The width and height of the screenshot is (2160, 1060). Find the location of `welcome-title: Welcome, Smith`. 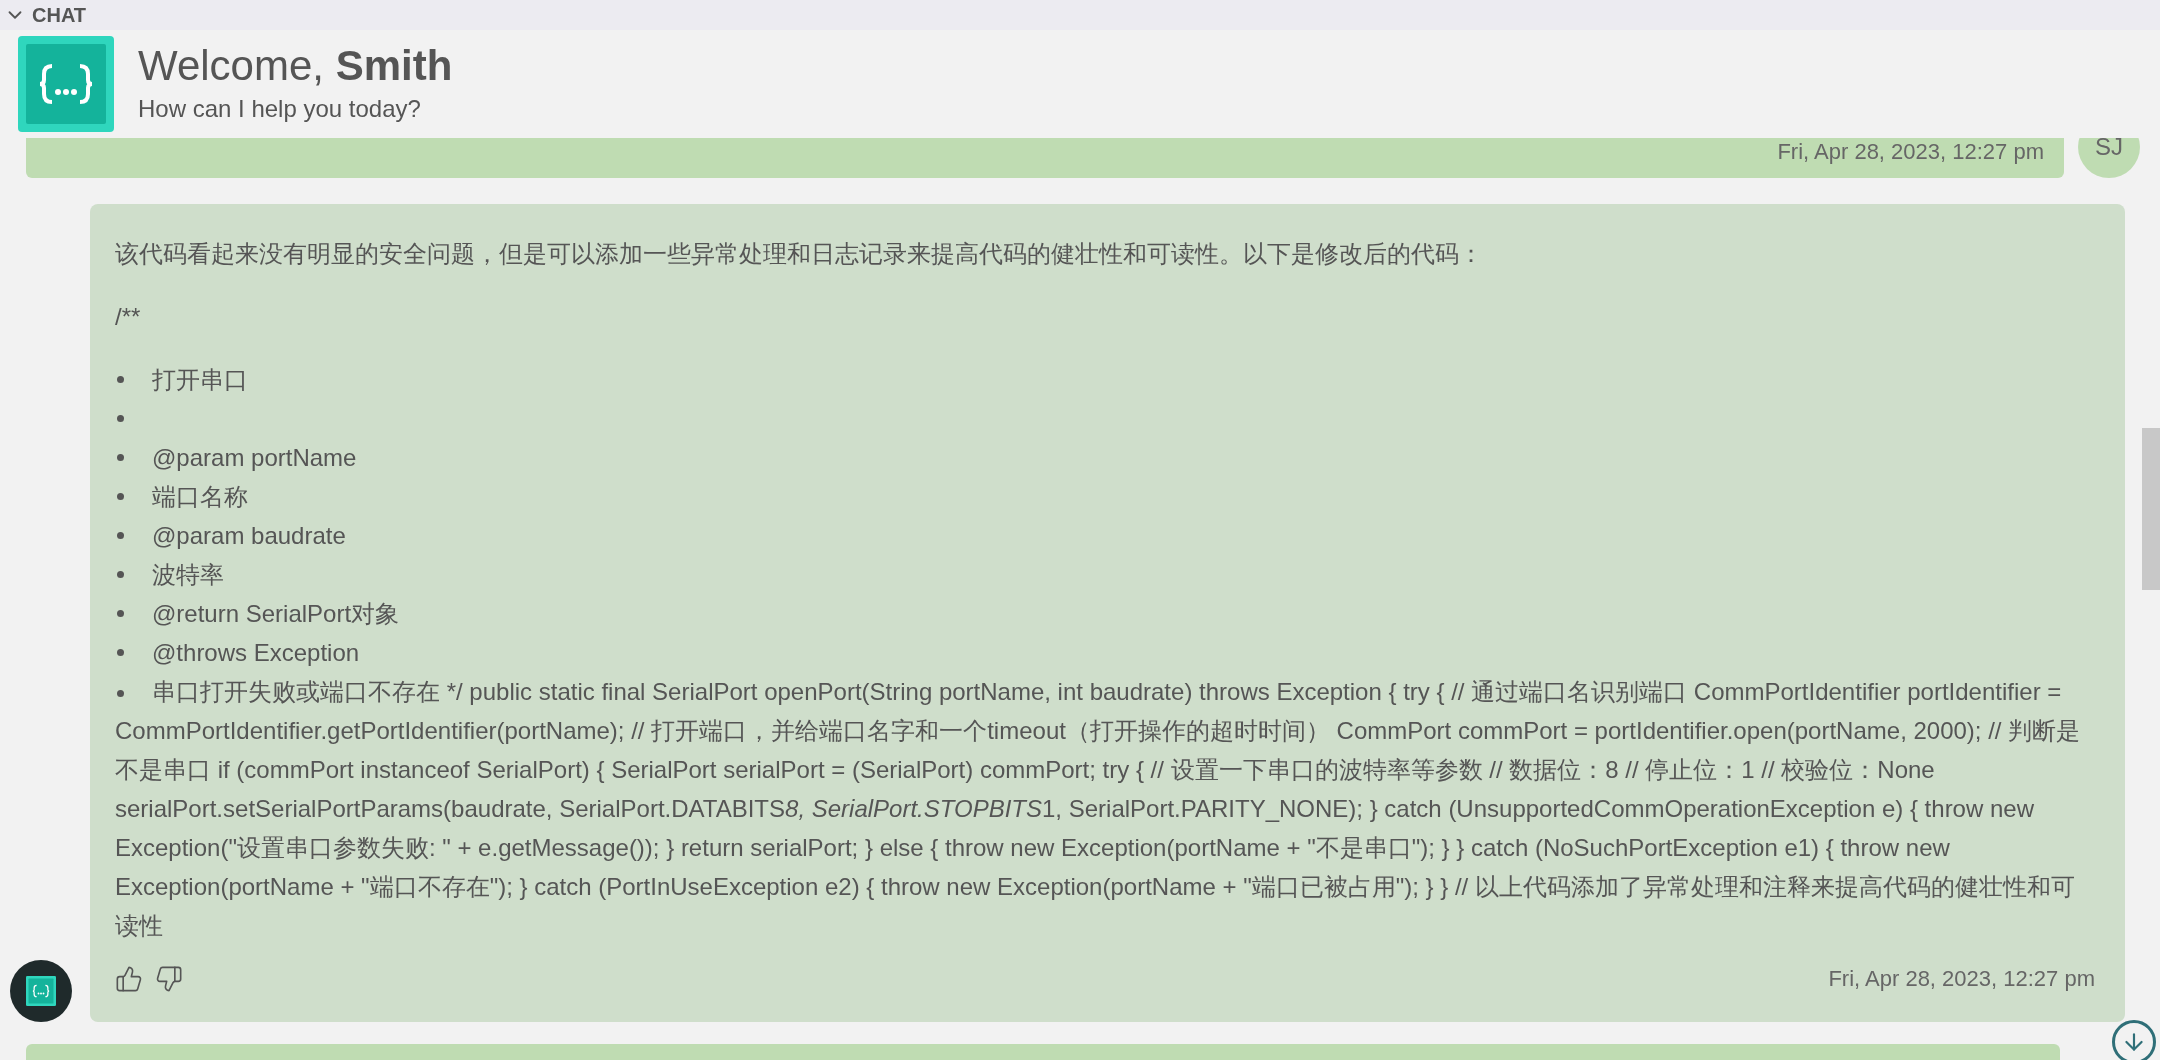

welcome-title: Welcome, Smith is located at coordinates (295, 65).